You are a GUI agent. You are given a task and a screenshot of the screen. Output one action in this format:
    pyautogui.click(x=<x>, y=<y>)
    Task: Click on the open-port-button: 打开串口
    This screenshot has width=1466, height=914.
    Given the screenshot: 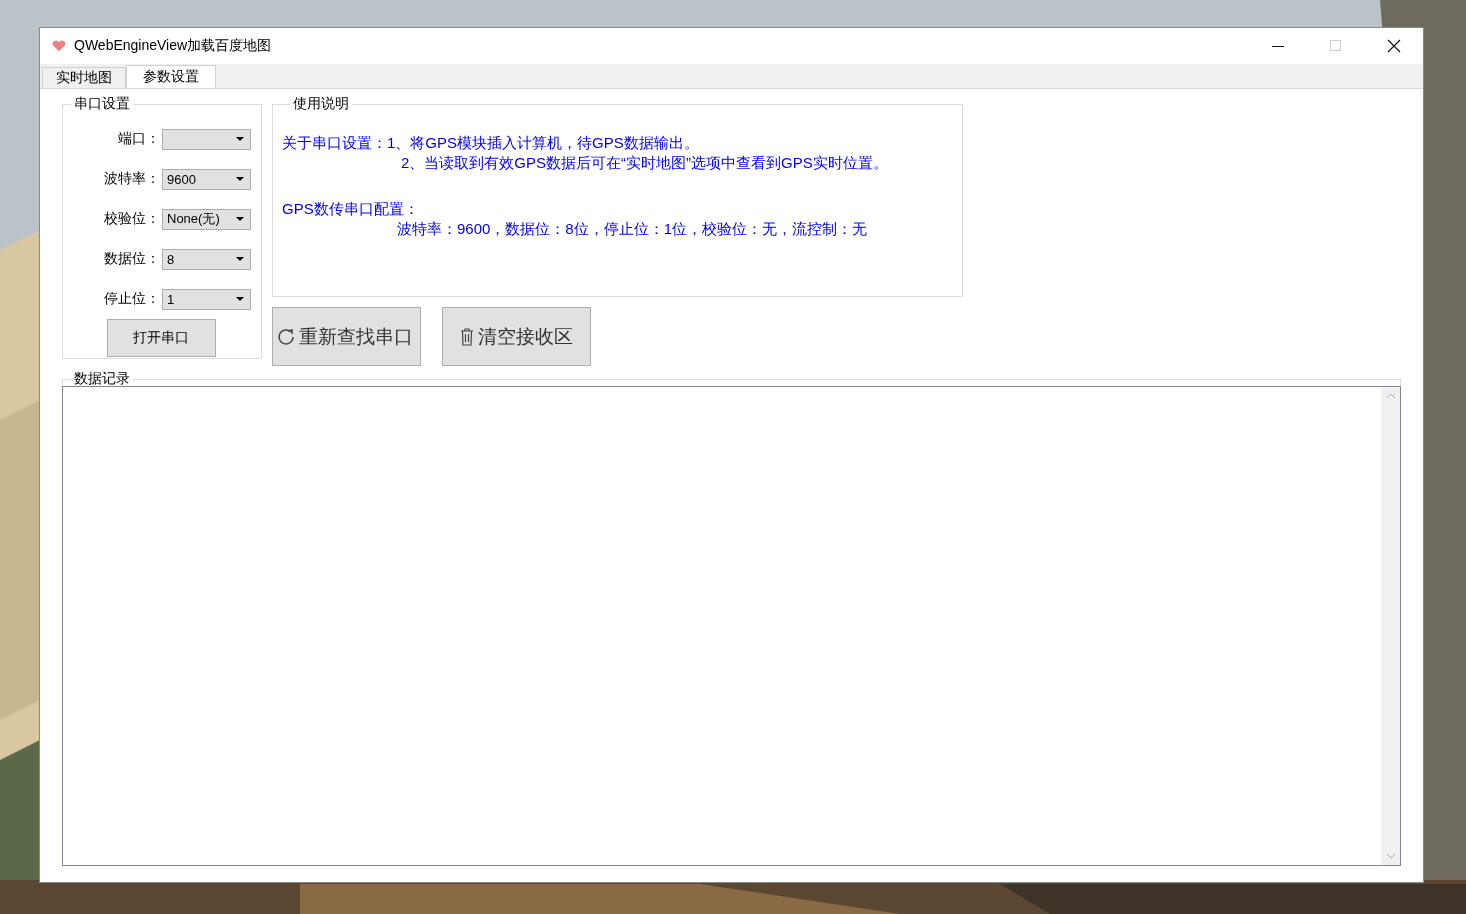 What is the action you would take?
    pyautogui.click(x=161, y=338)
    